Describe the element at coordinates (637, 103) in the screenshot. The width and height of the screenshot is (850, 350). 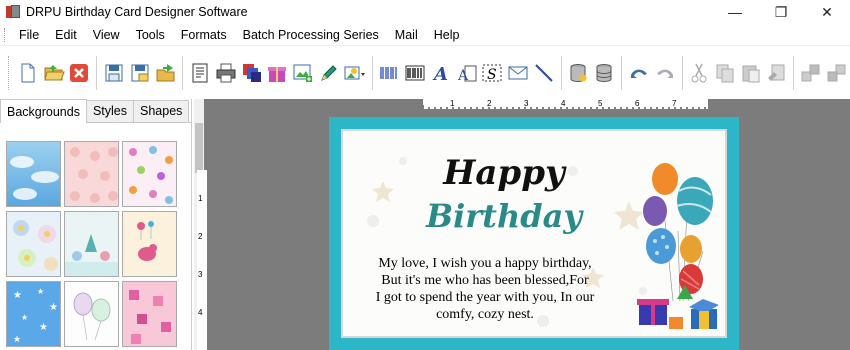
I see `ruler-label: 6` at that location.